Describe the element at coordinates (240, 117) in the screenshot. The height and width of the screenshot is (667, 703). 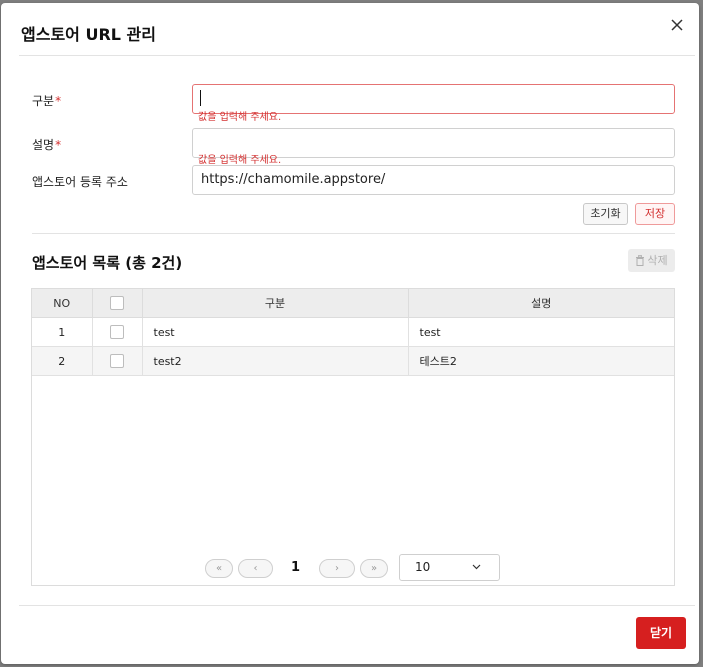
I see `category-error: 값을 입력해 주세요.` at that location.